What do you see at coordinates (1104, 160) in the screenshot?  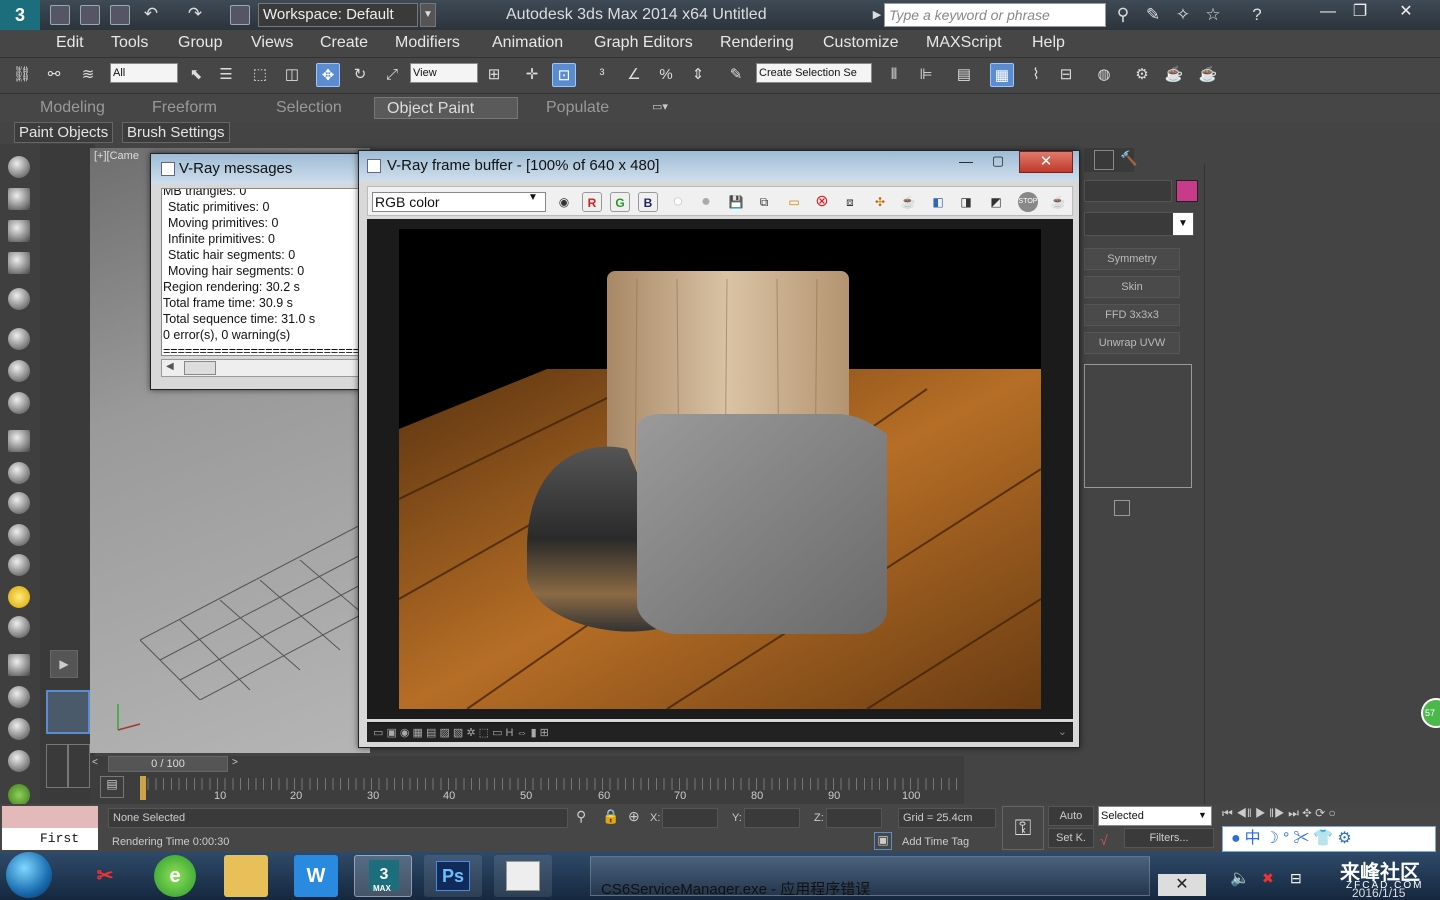 I see `display-panel-icon` at bounding box center [1104, 160].